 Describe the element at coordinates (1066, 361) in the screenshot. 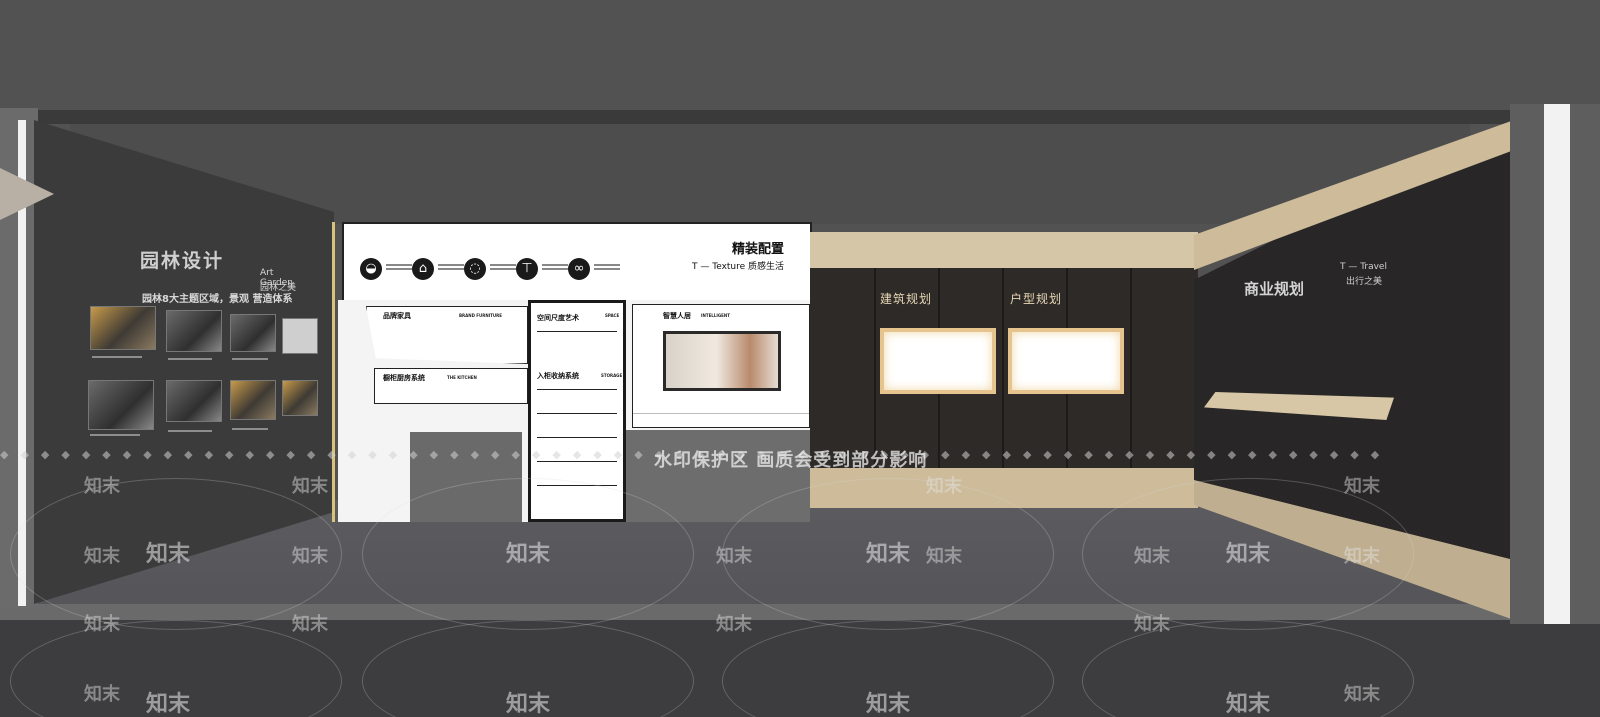

I see `unit-lightbox` at that location.